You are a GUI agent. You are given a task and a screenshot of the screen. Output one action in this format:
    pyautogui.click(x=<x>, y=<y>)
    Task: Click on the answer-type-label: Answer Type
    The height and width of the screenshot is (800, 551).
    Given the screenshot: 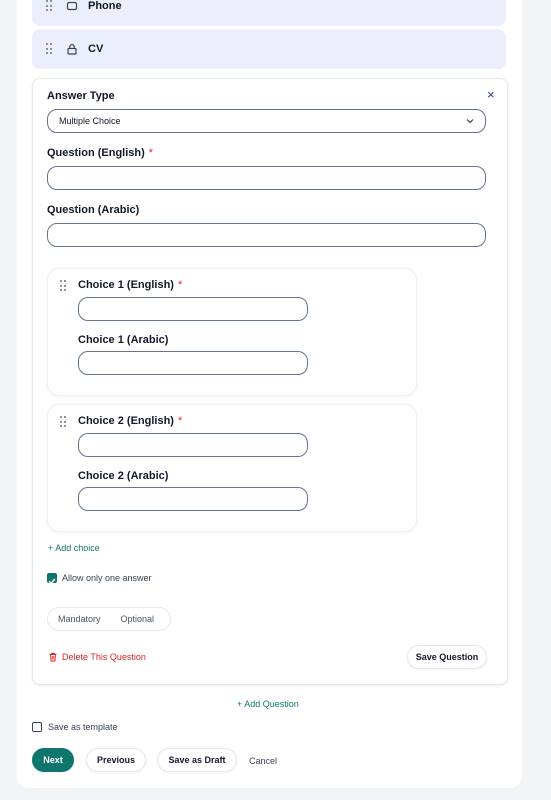 What is the action you would take?
    pyautogui.click(x=81, y=96)
    